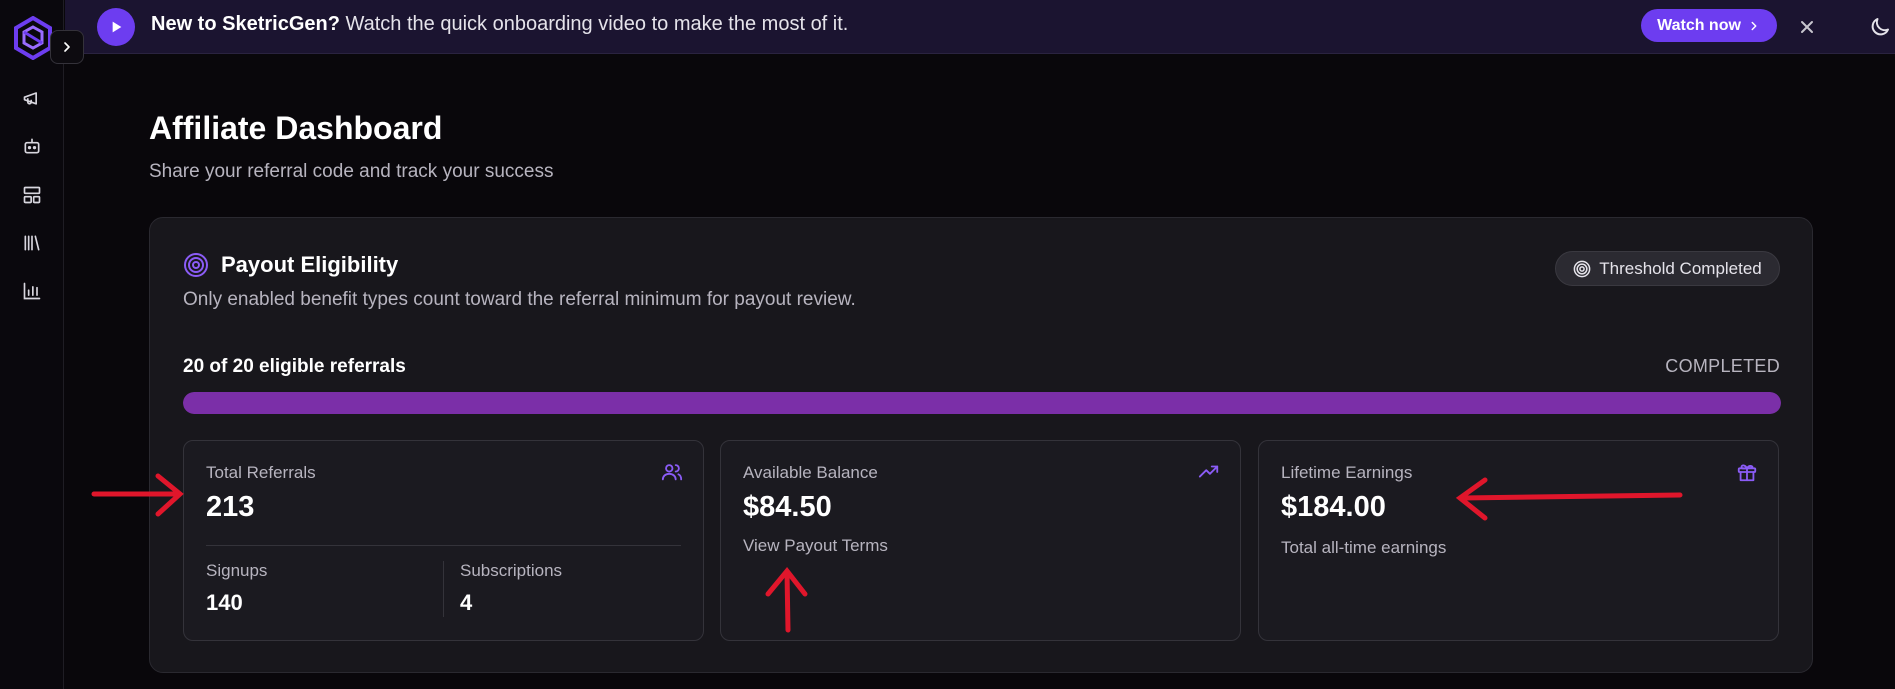 This screenshot has height=689, width=1895. Describe the element at coordinates (296, 128) in the screenshot. I see `page-title: Affiliate Dashboard` at that location.